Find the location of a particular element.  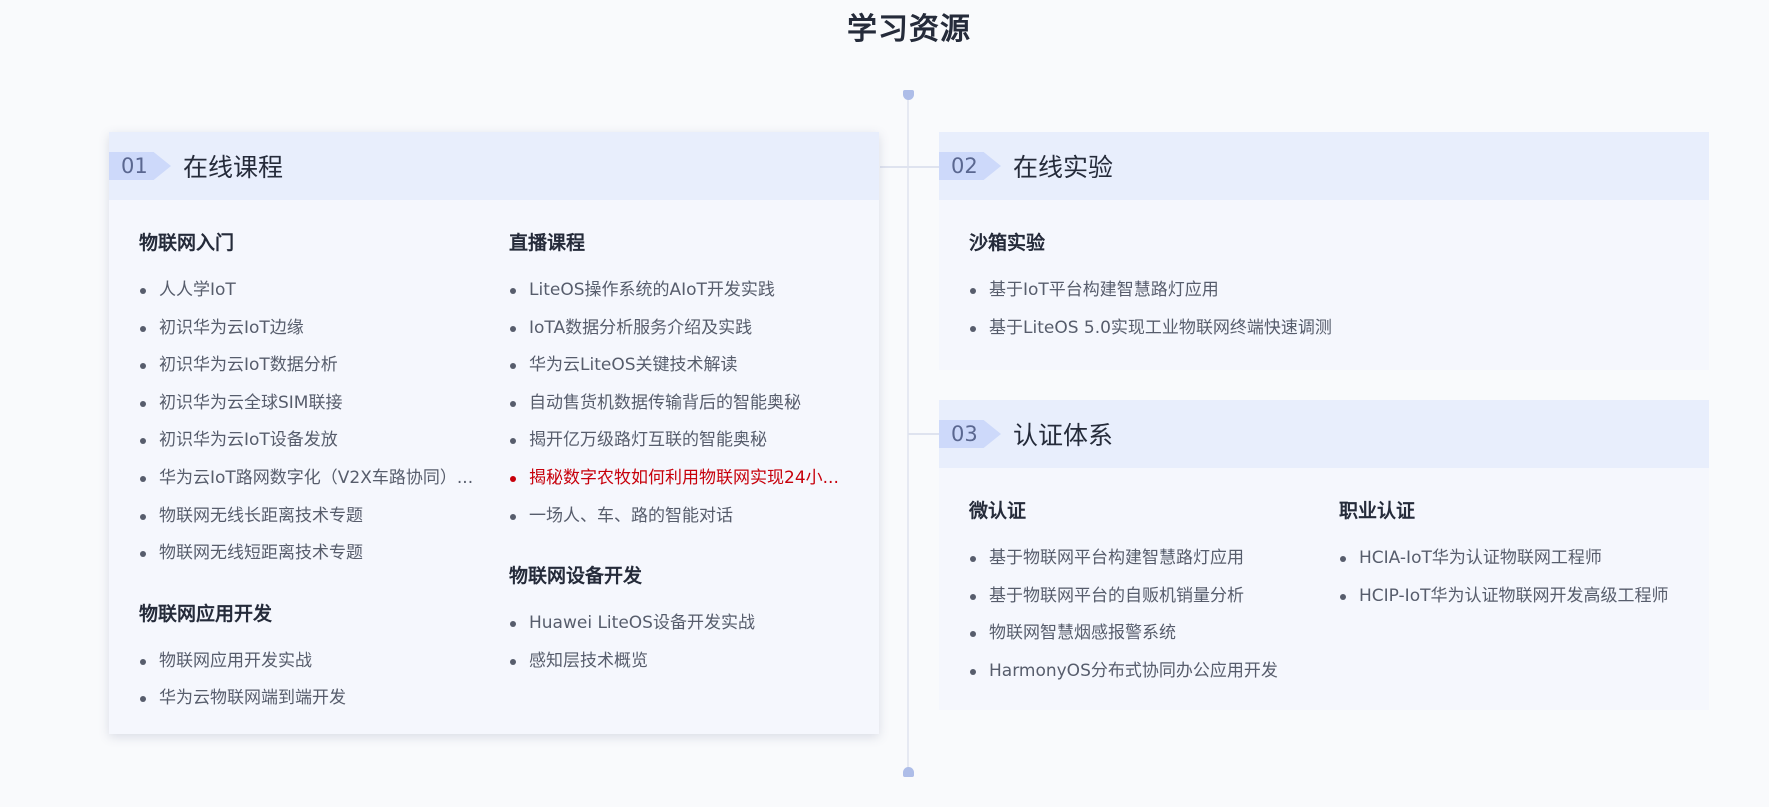

card-header: 01 在线课程 is located at coordinates (494, 166).